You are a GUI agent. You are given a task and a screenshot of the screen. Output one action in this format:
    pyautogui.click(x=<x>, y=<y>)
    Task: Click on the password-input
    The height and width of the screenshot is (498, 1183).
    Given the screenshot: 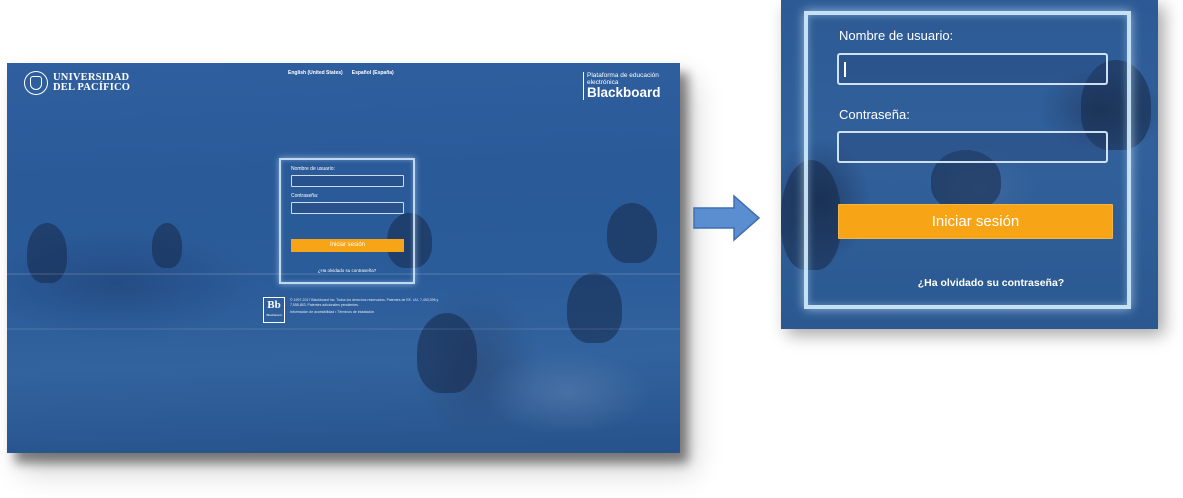 What is the action you would take?
    pyautogui.click(x=972, y=147)
    